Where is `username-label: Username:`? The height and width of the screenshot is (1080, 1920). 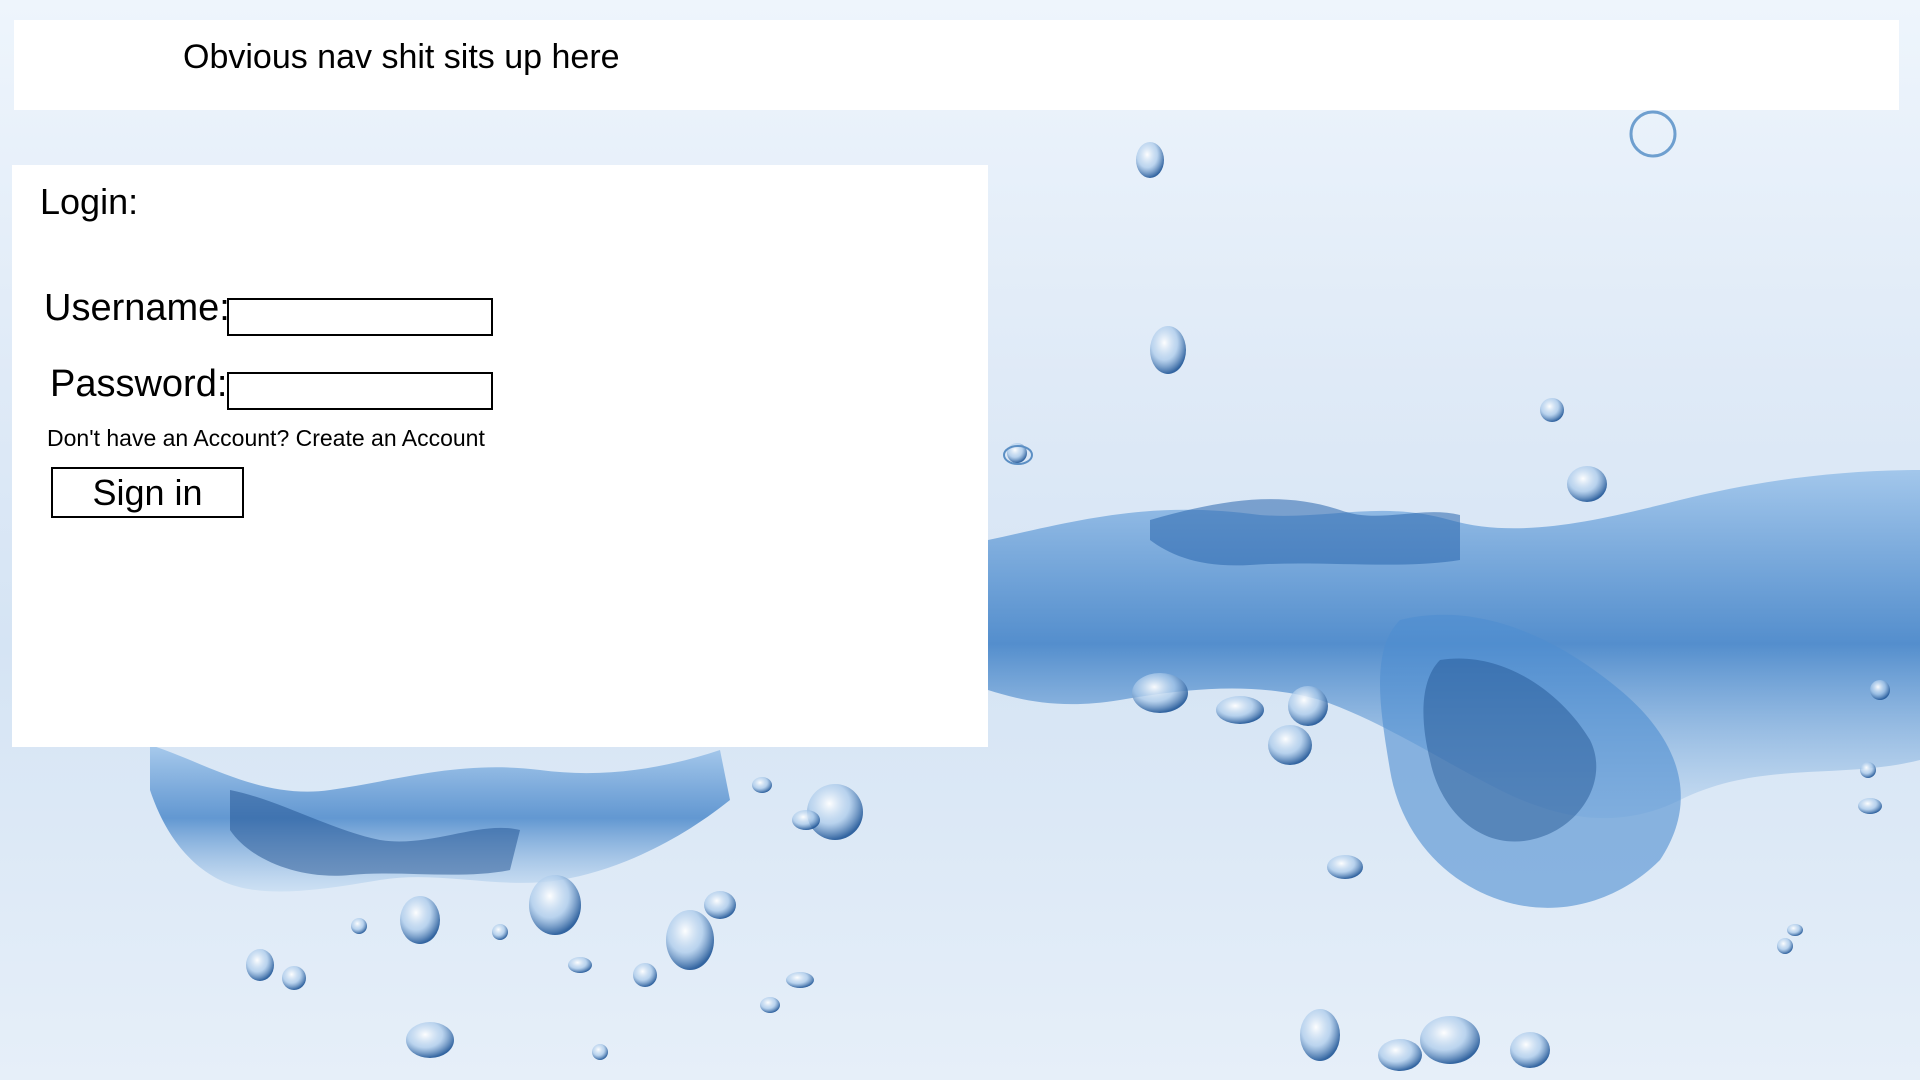 username-label: Username: is located at coordinates (137, 308).